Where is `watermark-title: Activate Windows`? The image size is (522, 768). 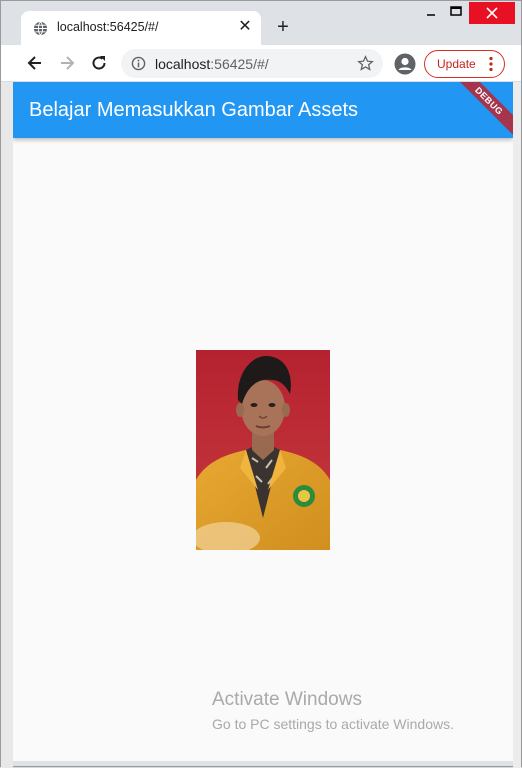 watermark-title: Activate Windows is located at coordinates (287, 699).